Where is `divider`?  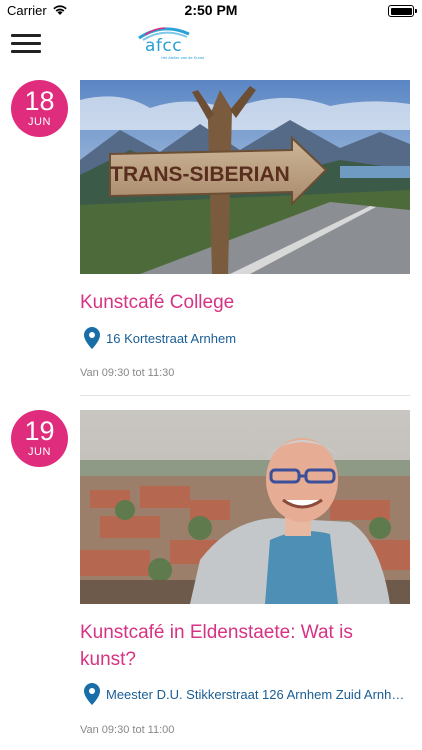 divider is located at coordinates (245, 395).